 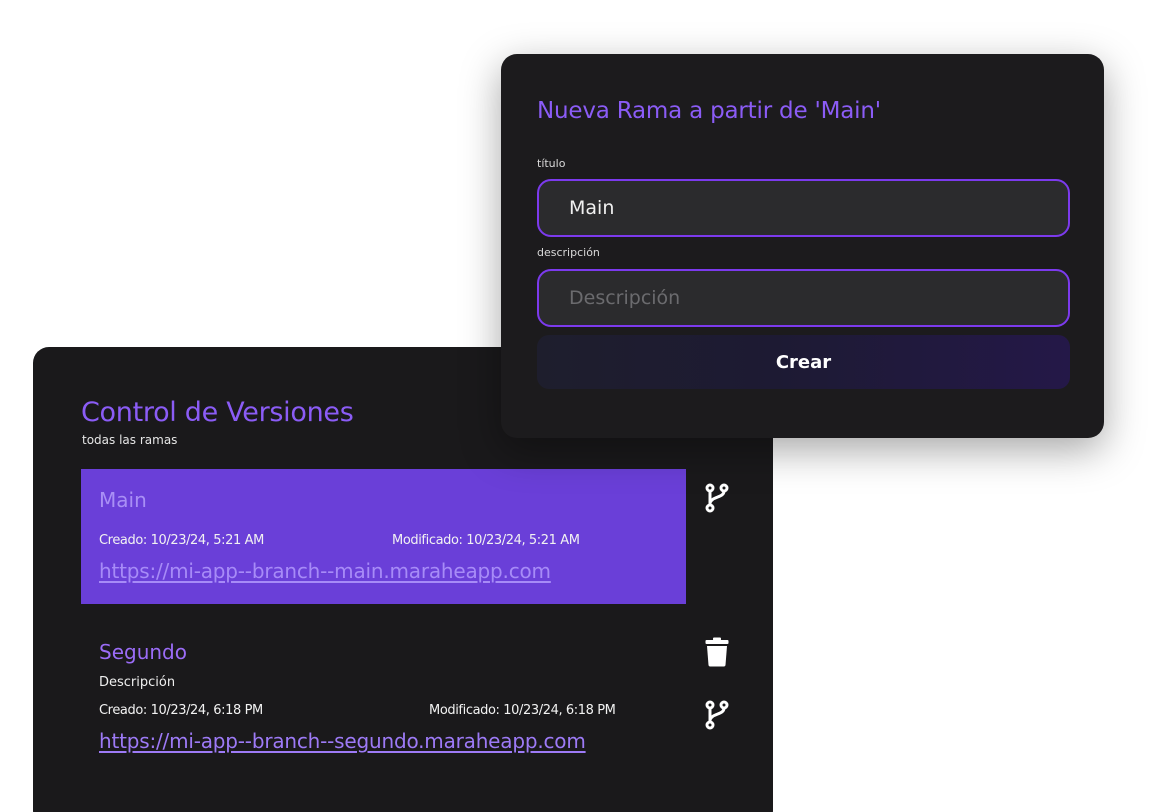 What do you see at coordinates (123, 500) in the screenshot?
I see `branch-name: Main` at bounding box center [123, 500].